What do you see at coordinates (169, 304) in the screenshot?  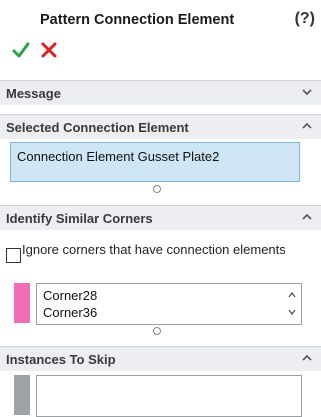 I see `corner-list: Corner28 Corner36` at bounding box center [169, 304].